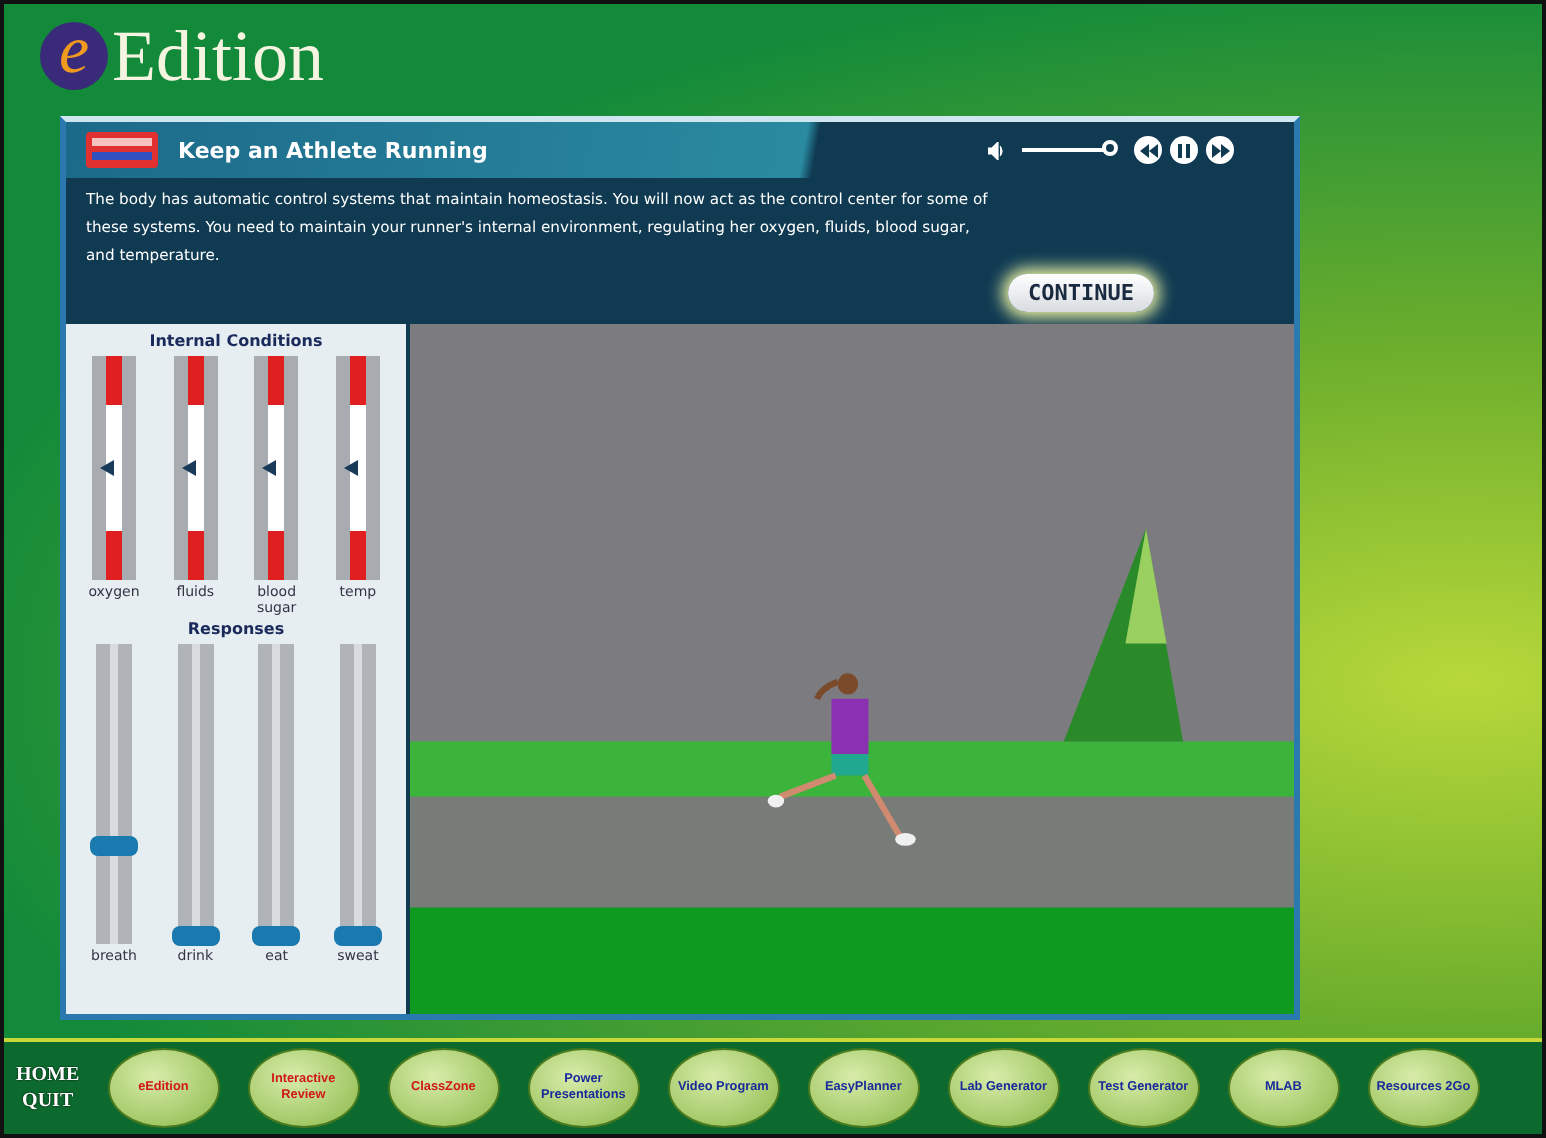 This screenshot has height=1138, width=1546. Describe the element at coordinates (48, 1075) in the screenshot. I see `home-button: HOME` at that location.